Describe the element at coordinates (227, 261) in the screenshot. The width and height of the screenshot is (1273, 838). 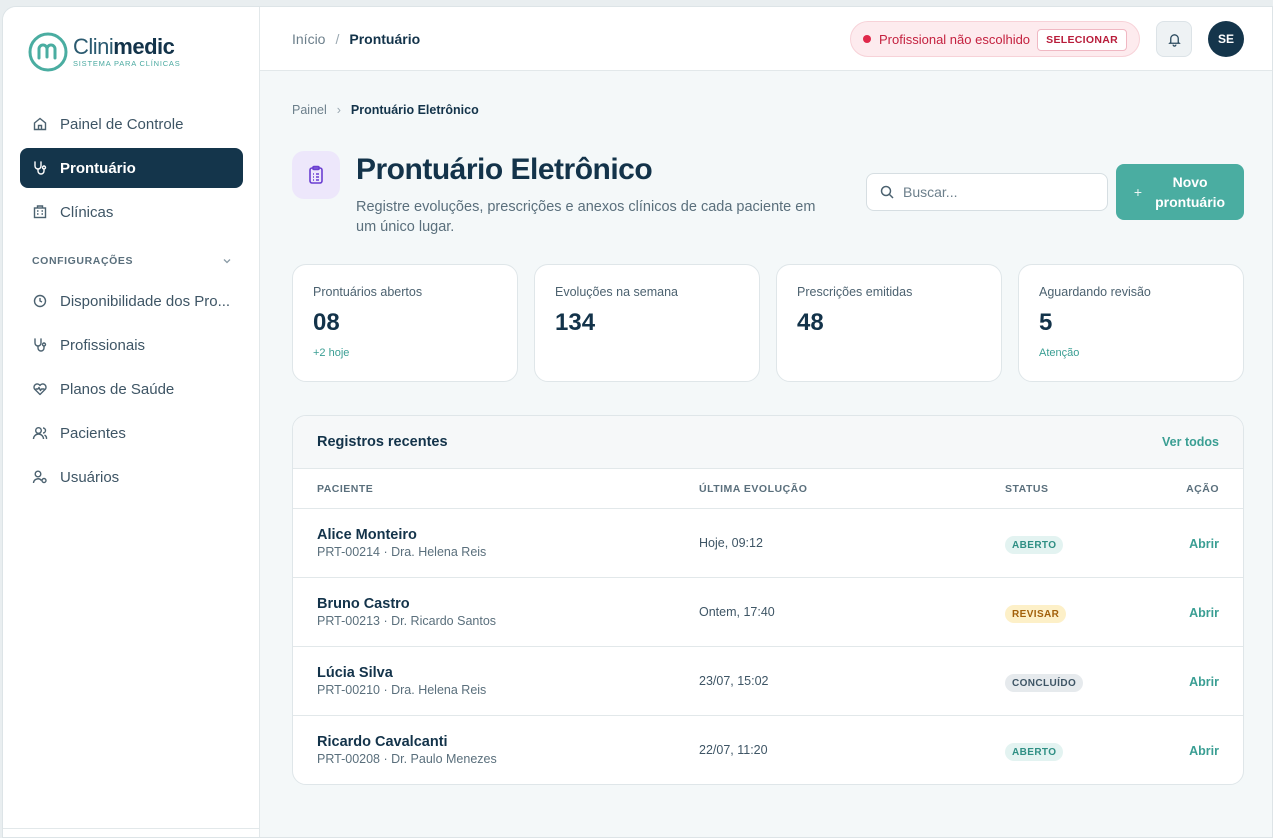
I see `chevron-down-icon` at that location.